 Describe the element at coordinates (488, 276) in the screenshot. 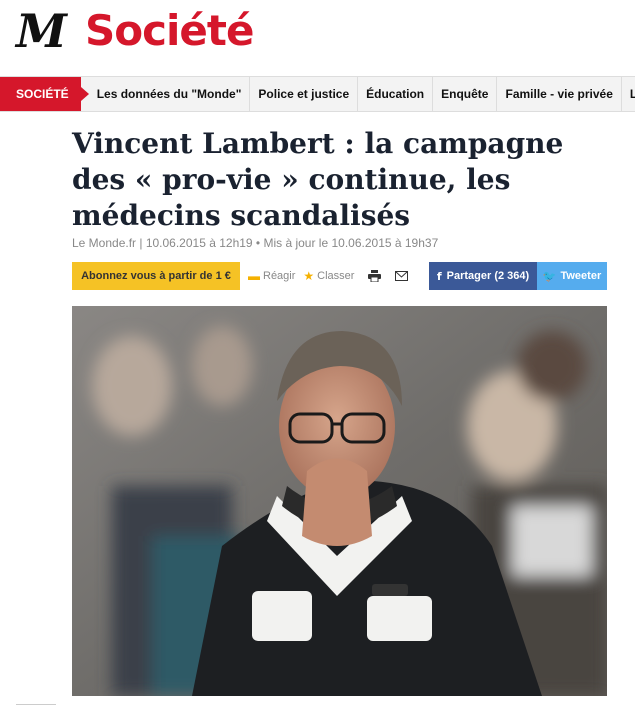

I see `facebook-share-label: Partager (2 364)` at that location.